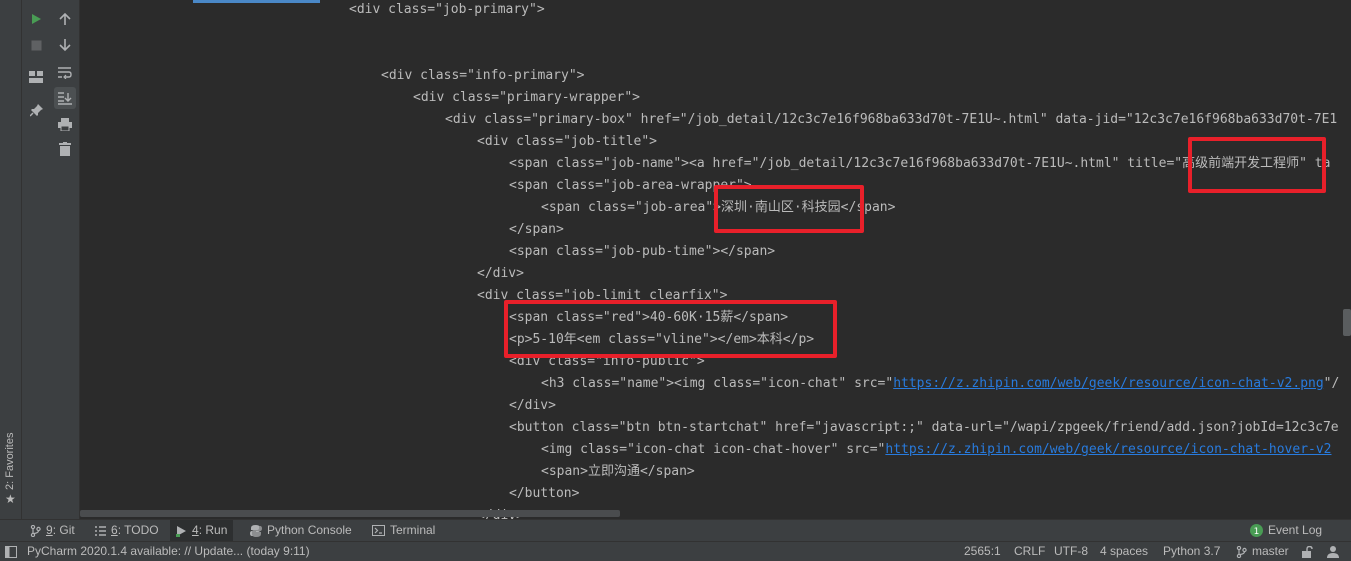  I want to click on caret-position: 2565:1, so click(982, 551).